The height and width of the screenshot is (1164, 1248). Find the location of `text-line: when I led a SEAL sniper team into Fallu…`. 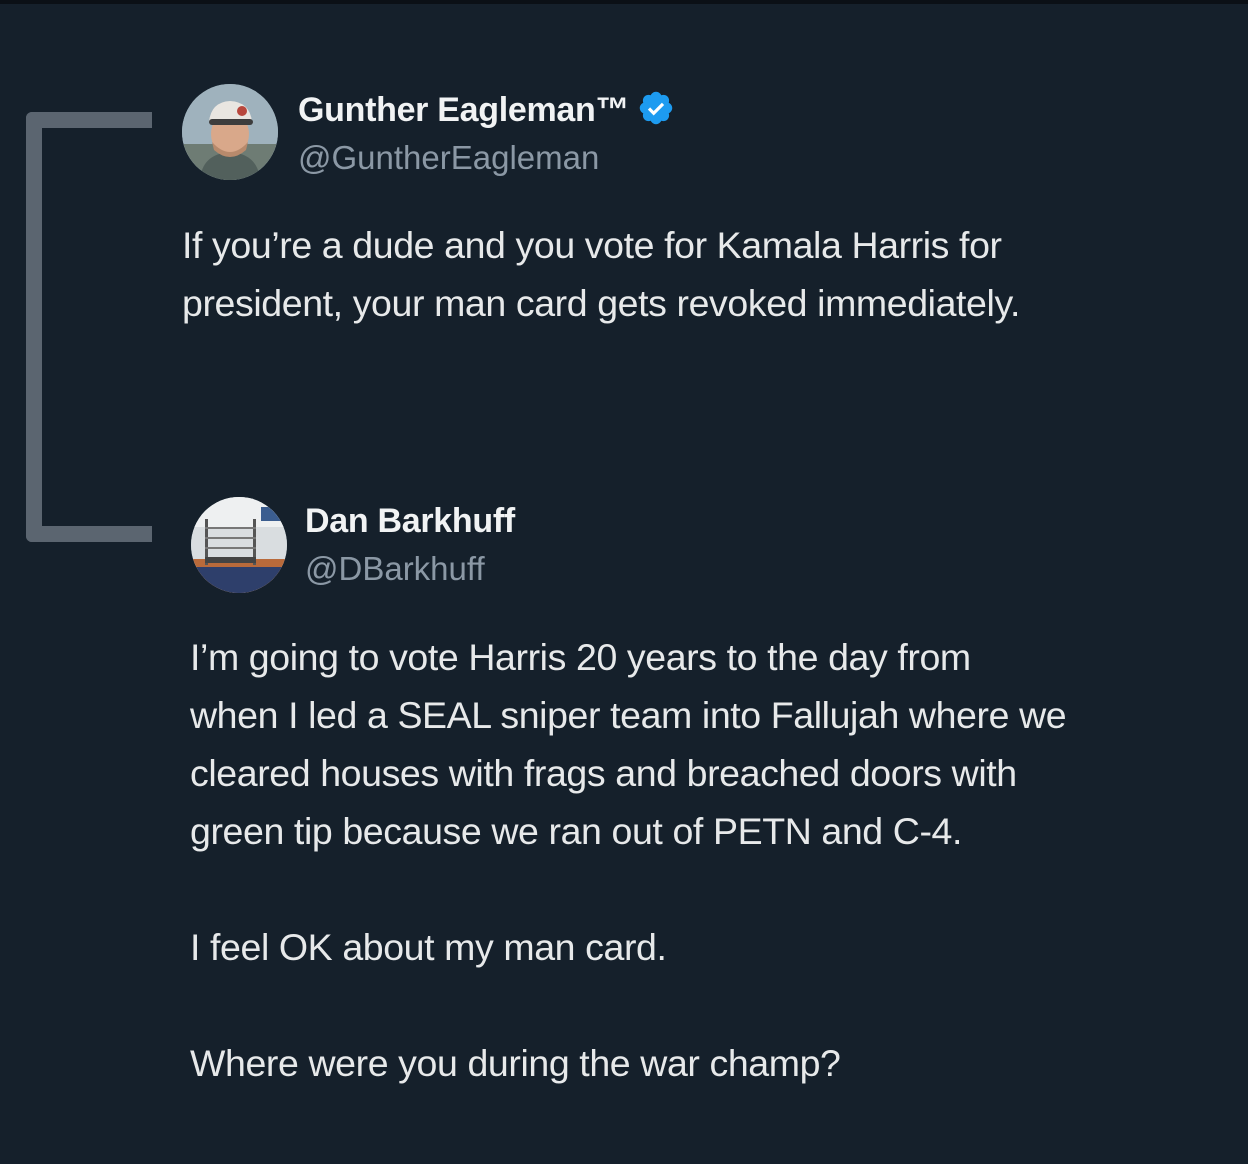

text-line: when I led a SEAL sniper team into Fallu… is located at coordinates (628, 715).